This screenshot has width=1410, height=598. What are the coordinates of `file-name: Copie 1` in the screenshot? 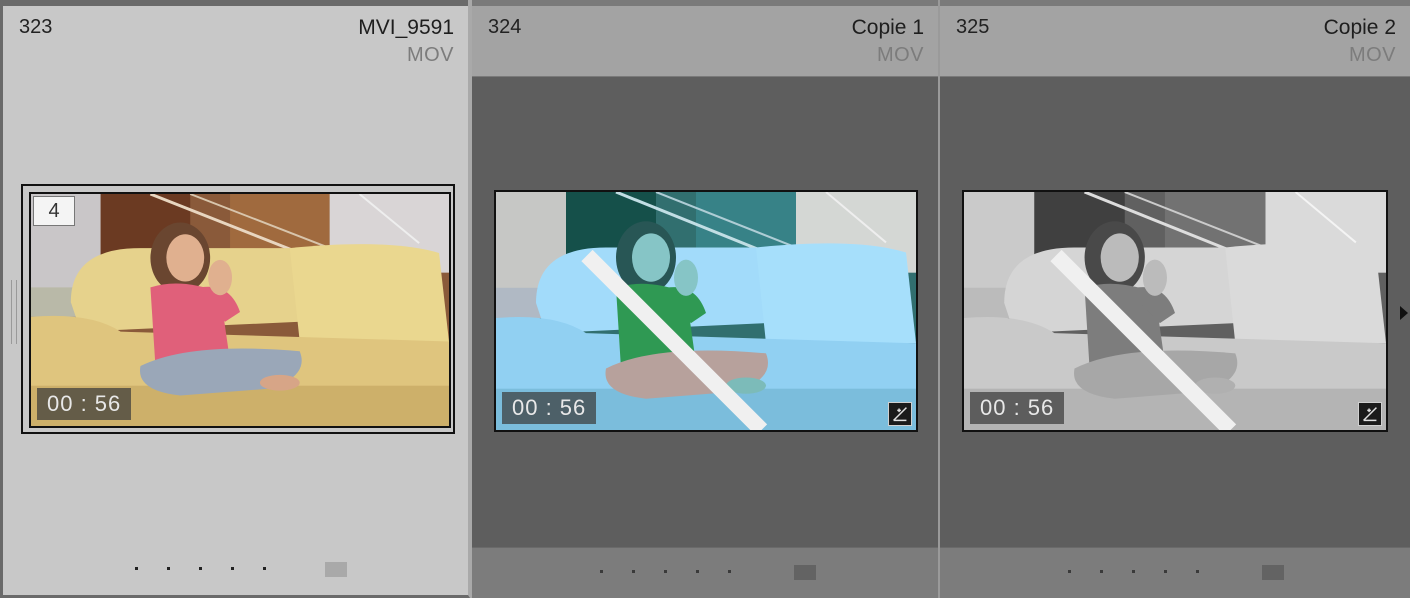 It's located at (887, 27).